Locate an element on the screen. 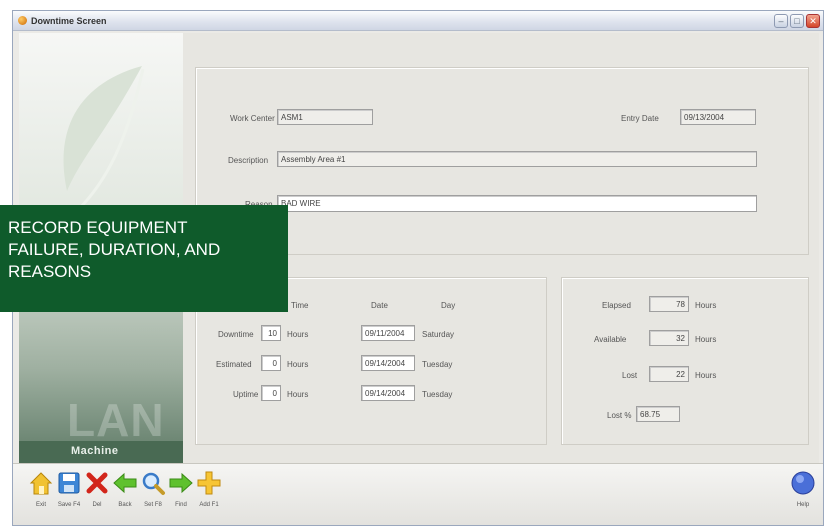 The width and height of the screenshot is (827, 529). delete-icon is located at coordinates (97, 483).